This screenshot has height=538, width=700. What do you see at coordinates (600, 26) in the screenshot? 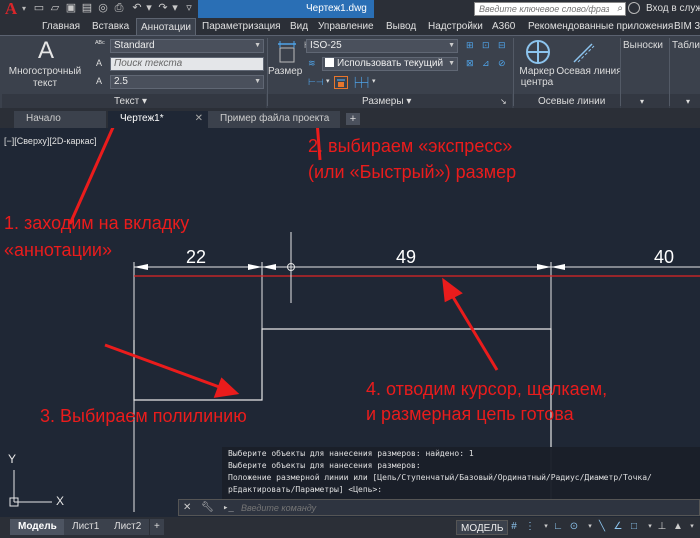
I see `tab-featured-apps: Рекомендованные приложения` at bounding box center [600, 26].